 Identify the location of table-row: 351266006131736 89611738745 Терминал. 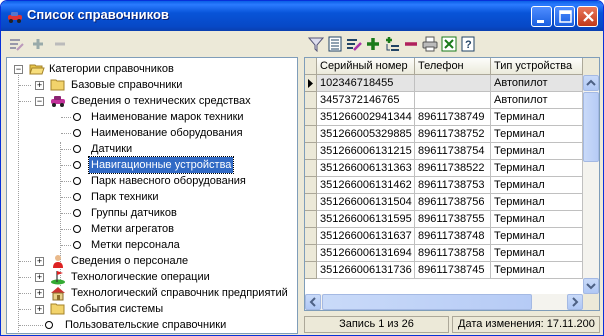
(452, 270).